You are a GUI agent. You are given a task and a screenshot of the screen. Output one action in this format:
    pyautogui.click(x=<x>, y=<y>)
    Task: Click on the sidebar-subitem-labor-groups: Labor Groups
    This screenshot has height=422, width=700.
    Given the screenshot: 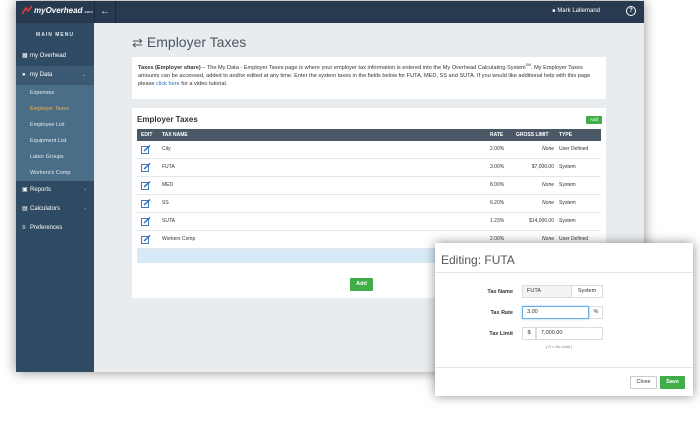 What is the action you would take?
    pyautogui.click(x=55, y=157)
    